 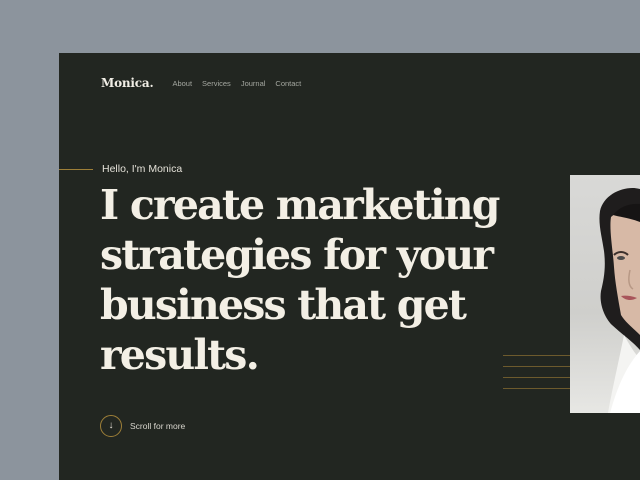 What do you see at coordinates (111, 426) in the screenshot?
I see `arrow-down-icon: ↓` at bounding box center [111, 426].